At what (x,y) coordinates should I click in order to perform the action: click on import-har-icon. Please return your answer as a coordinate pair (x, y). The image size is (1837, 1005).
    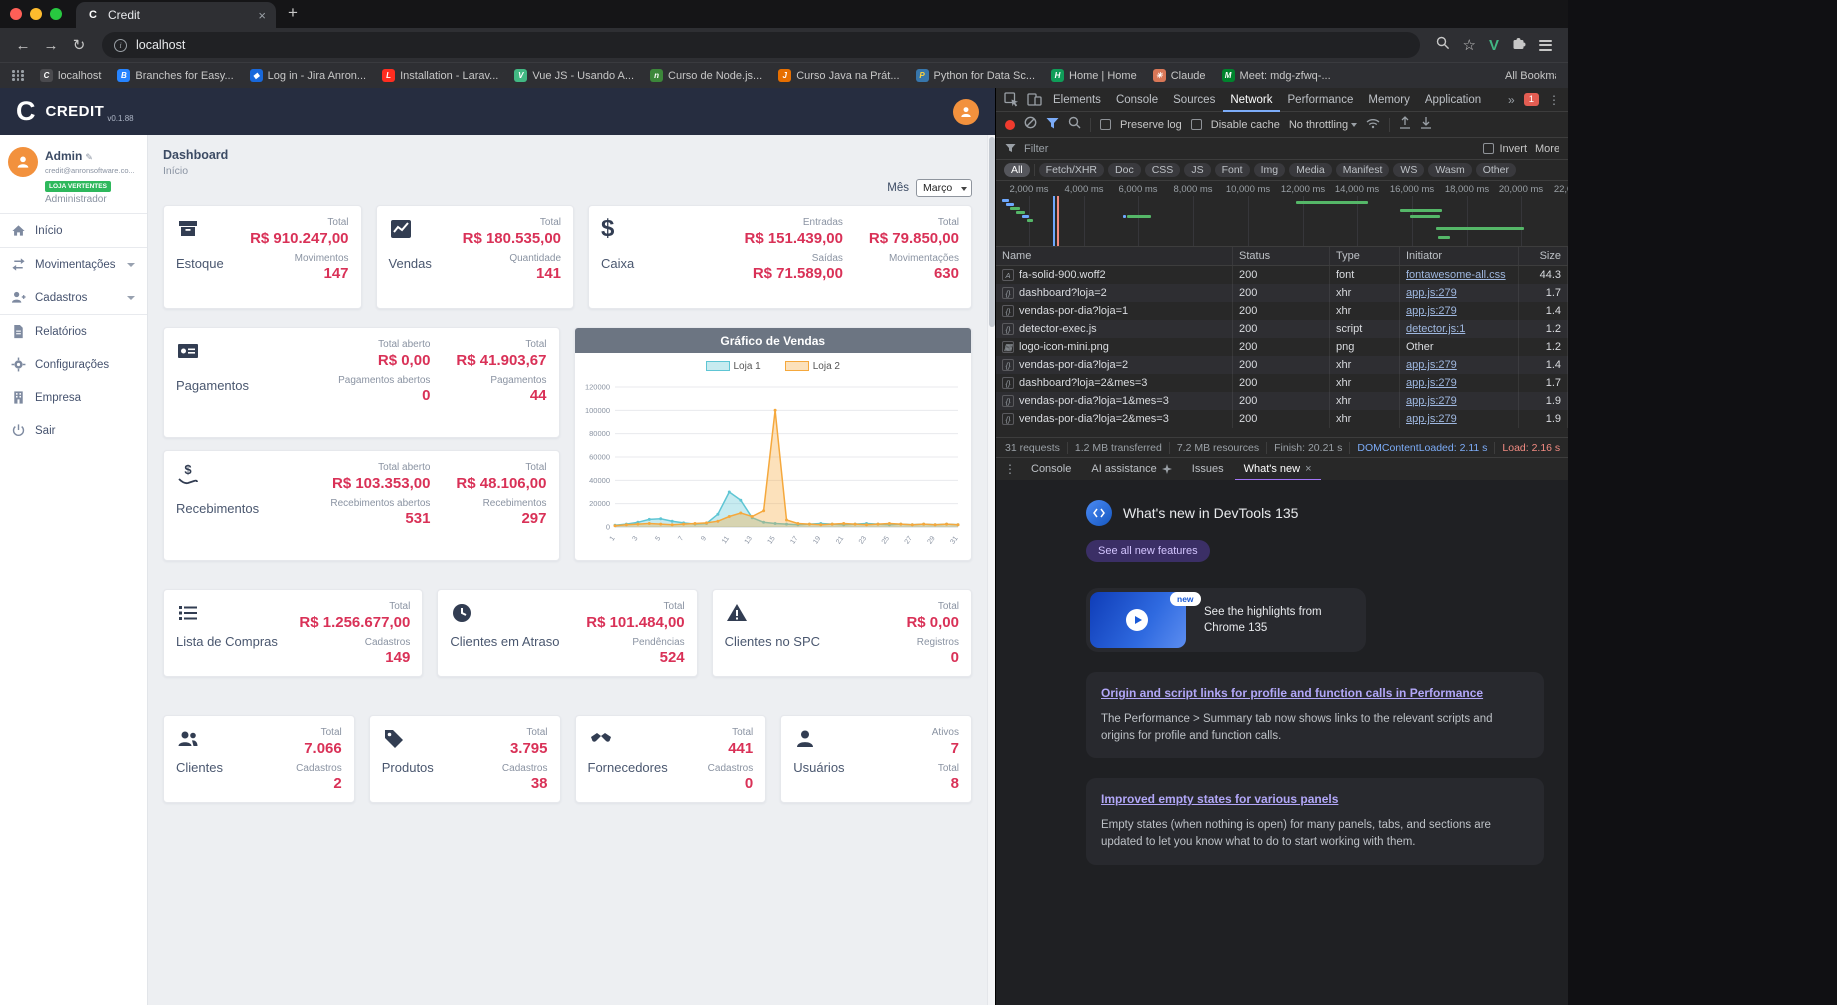
    Looking at the image, I should click on (1405, 124).